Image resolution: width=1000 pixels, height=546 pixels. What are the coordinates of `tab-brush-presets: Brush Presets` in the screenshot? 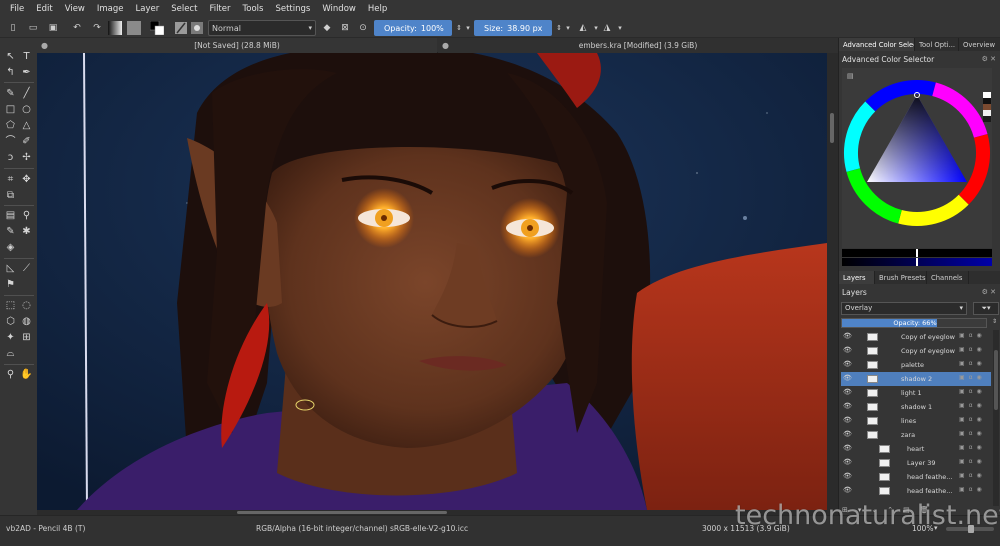 It's located at (901, 277).